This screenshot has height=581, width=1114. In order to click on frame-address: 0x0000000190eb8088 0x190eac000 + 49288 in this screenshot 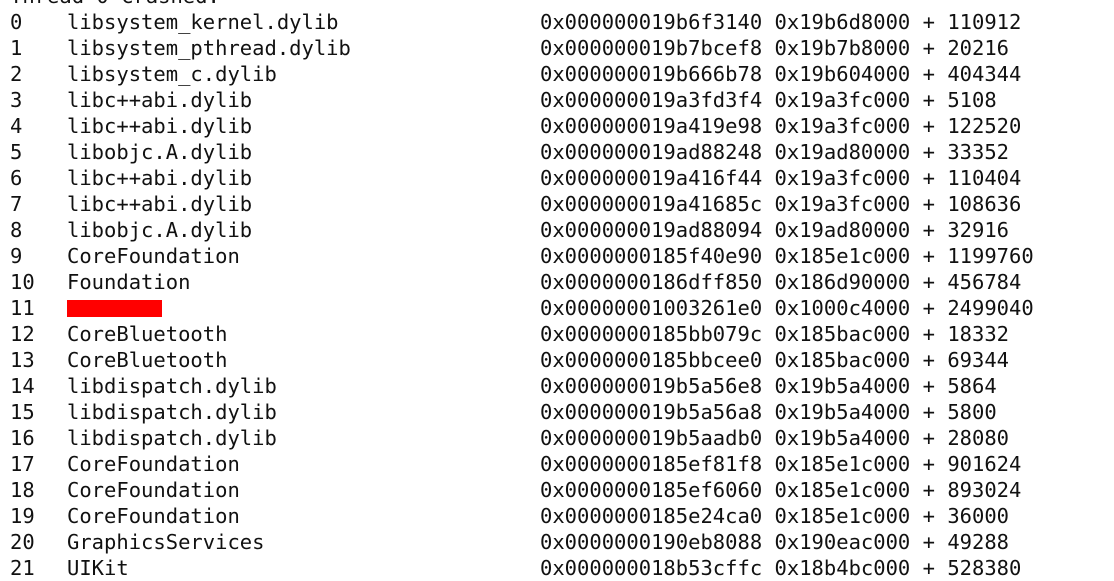, I will do `click(775, 542)`.